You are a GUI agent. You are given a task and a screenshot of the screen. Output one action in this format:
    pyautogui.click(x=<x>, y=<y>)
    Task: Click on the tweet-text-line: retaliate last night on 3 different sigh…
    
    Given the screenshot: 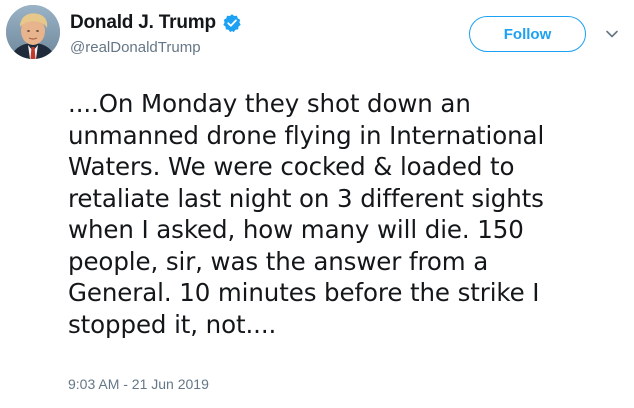 What is the action you would take?
    pyautogui.click(x=306, y=198)
    